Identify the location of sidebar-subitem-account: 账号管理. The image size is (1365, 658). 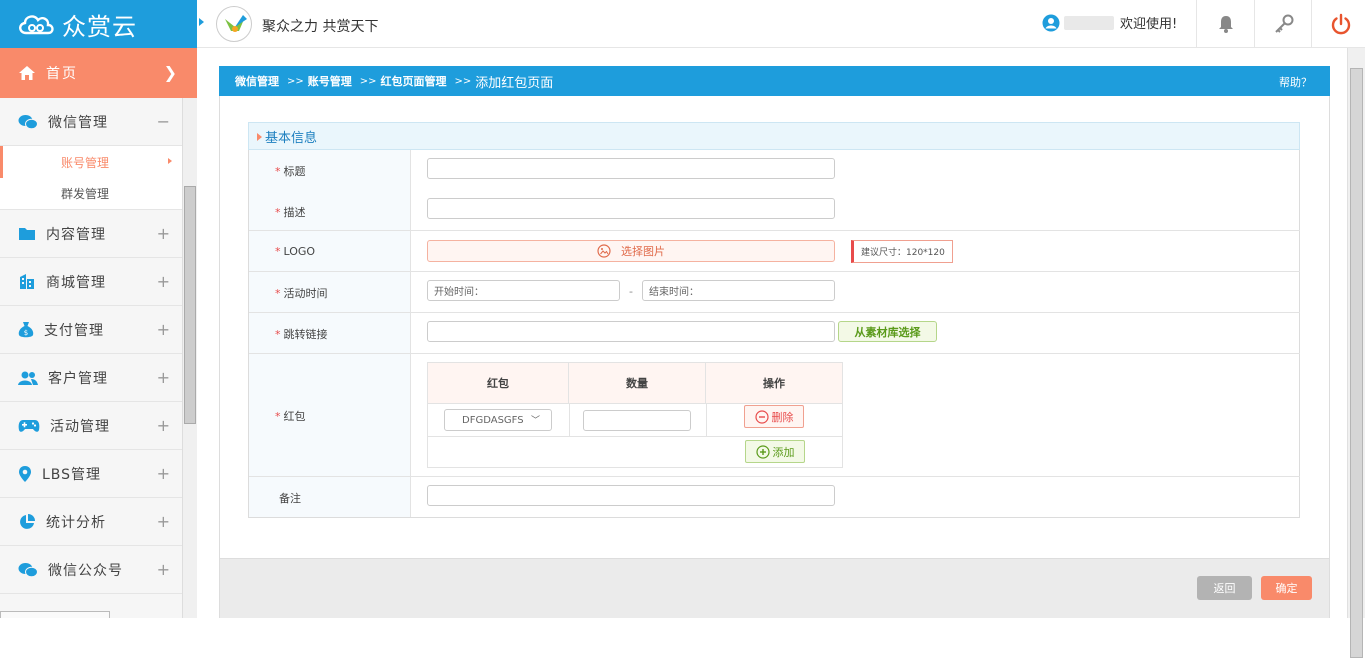
(91, 162).